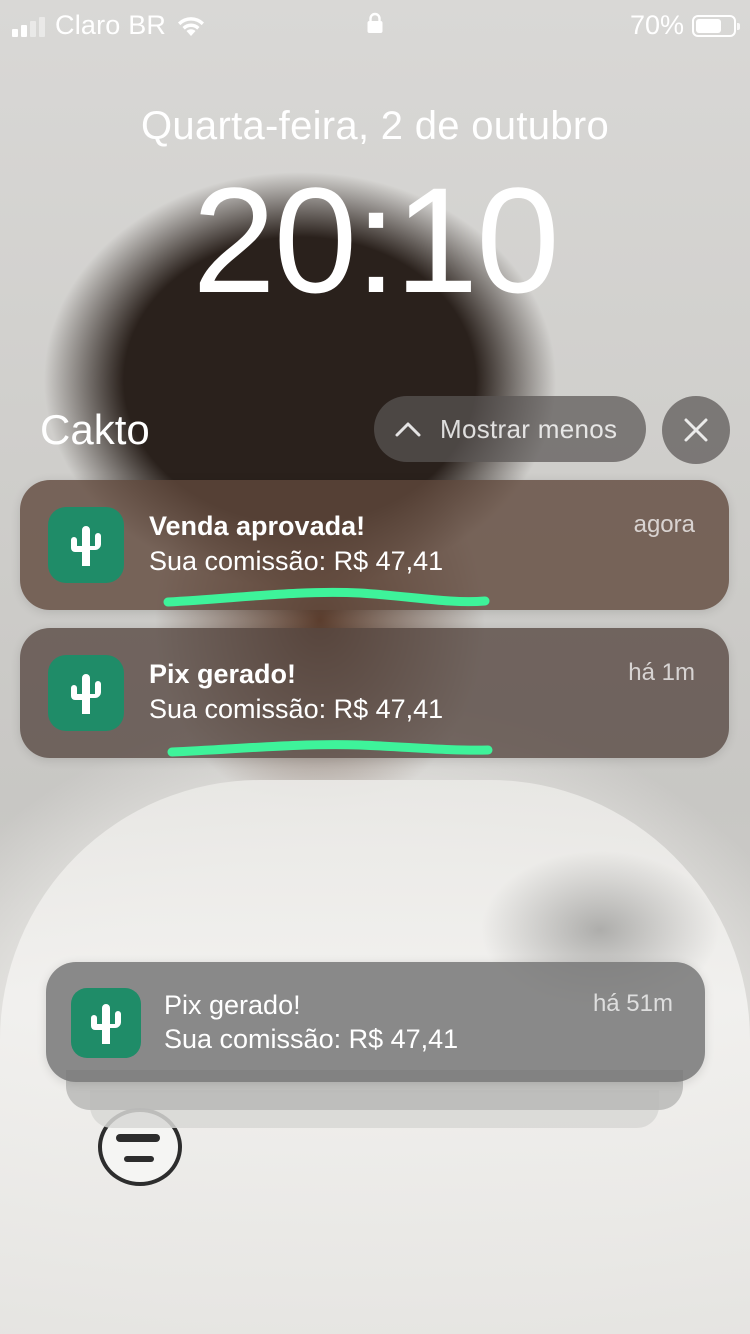 The height and width of the screenshot is (1334, 750). I want to click on wifi-icon, so click(191, 26).